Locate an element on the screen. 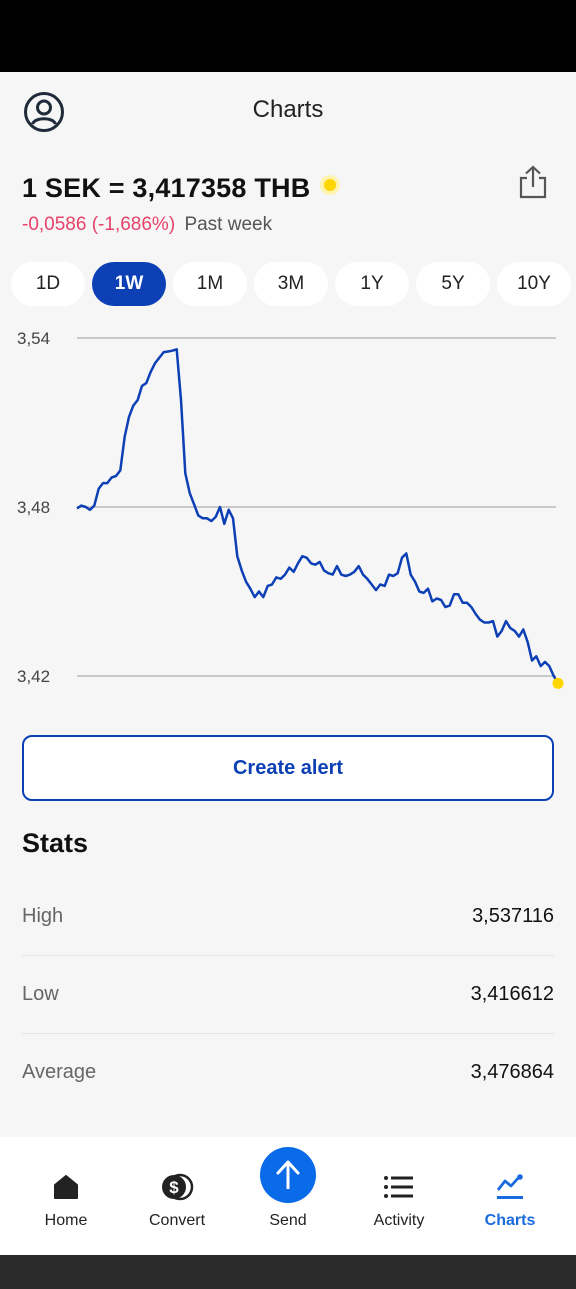 Image resolution: width=576 pixels, height=1289 pixels. nav-label: Convert is located at coordinates (177, 1220).